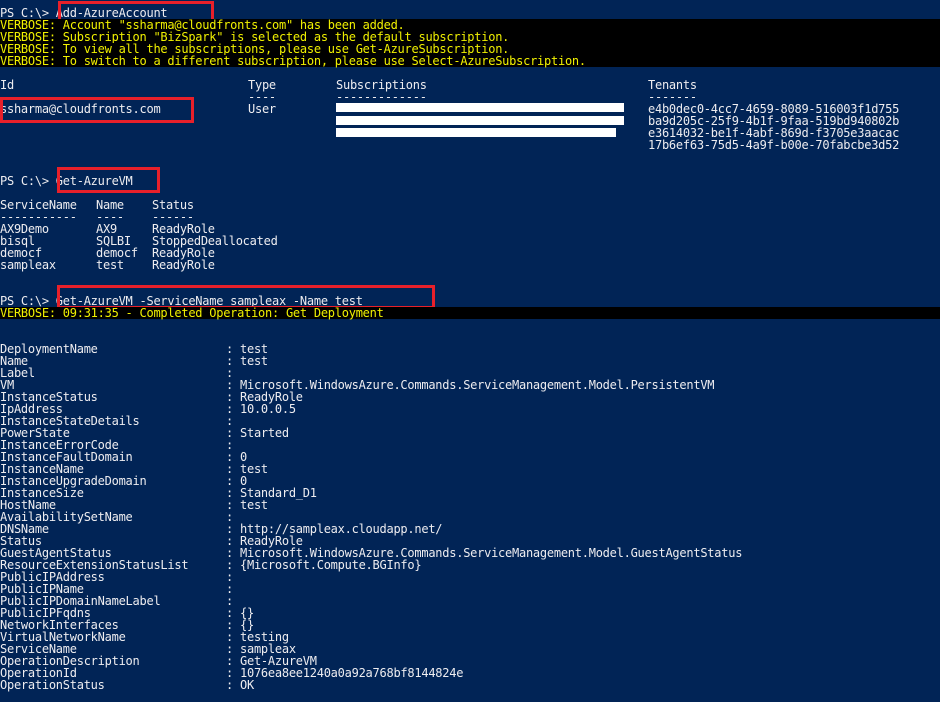  Describe the element at coordinates (247, 685) in the screenshot. I see `property-value: OK` at that location.